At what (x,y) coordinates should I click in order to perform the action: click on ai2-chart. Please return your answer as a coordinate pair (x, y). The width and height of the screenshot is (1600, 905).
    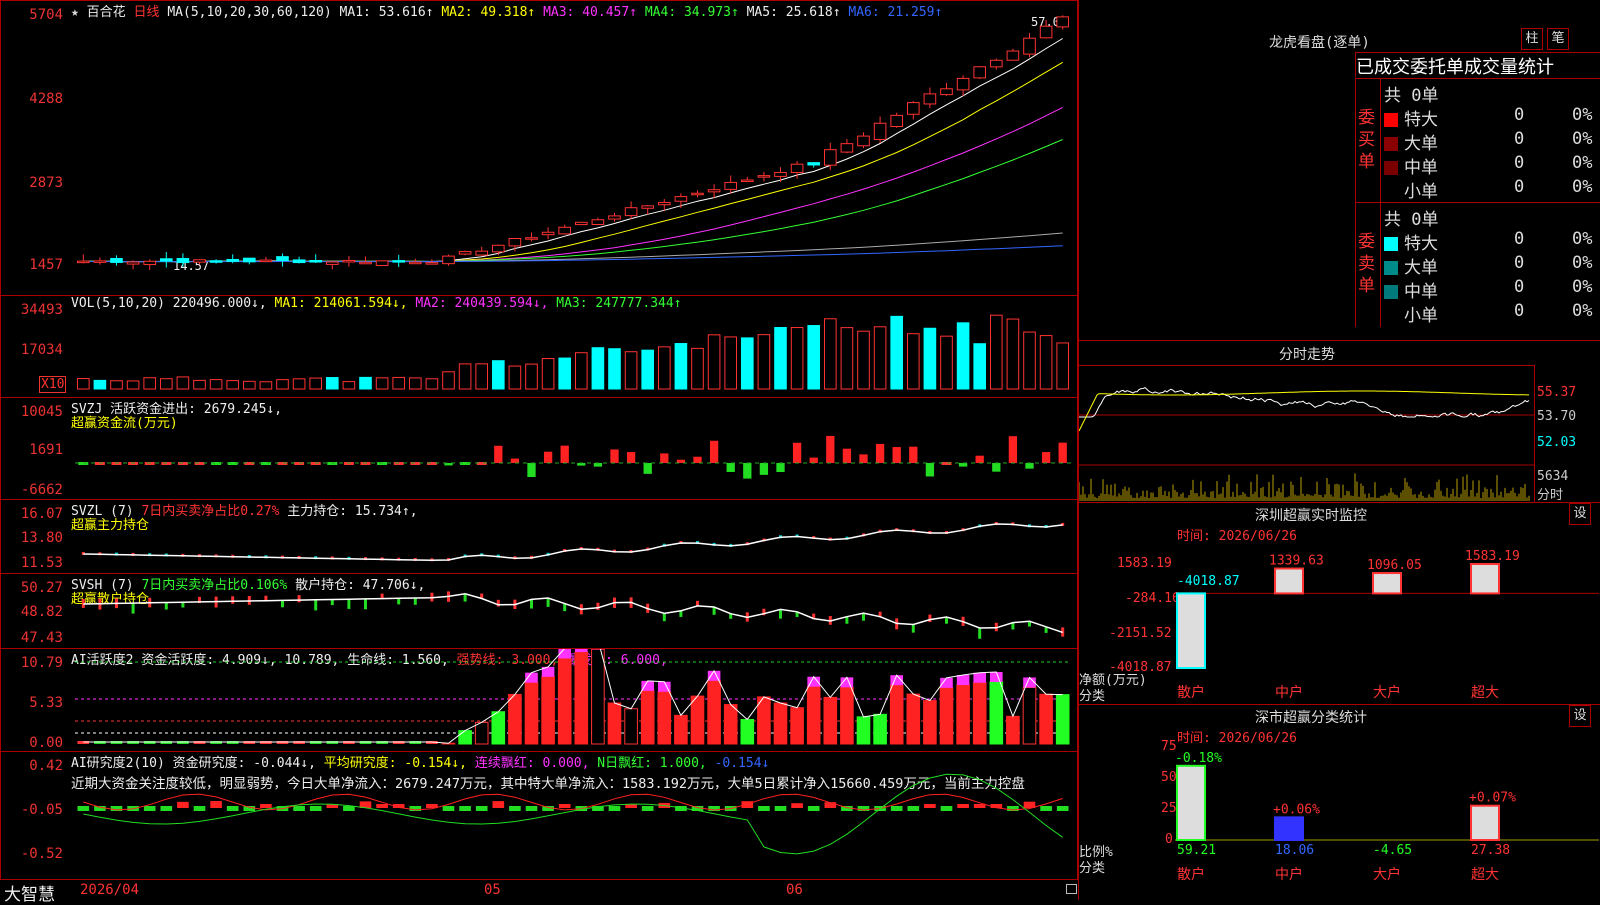
    Looking at the image, I should click on (540, 816).